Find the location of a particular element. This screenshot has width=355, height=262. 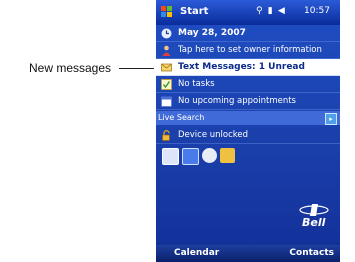

logo-text: Bell is located at coordinates (314, 222).